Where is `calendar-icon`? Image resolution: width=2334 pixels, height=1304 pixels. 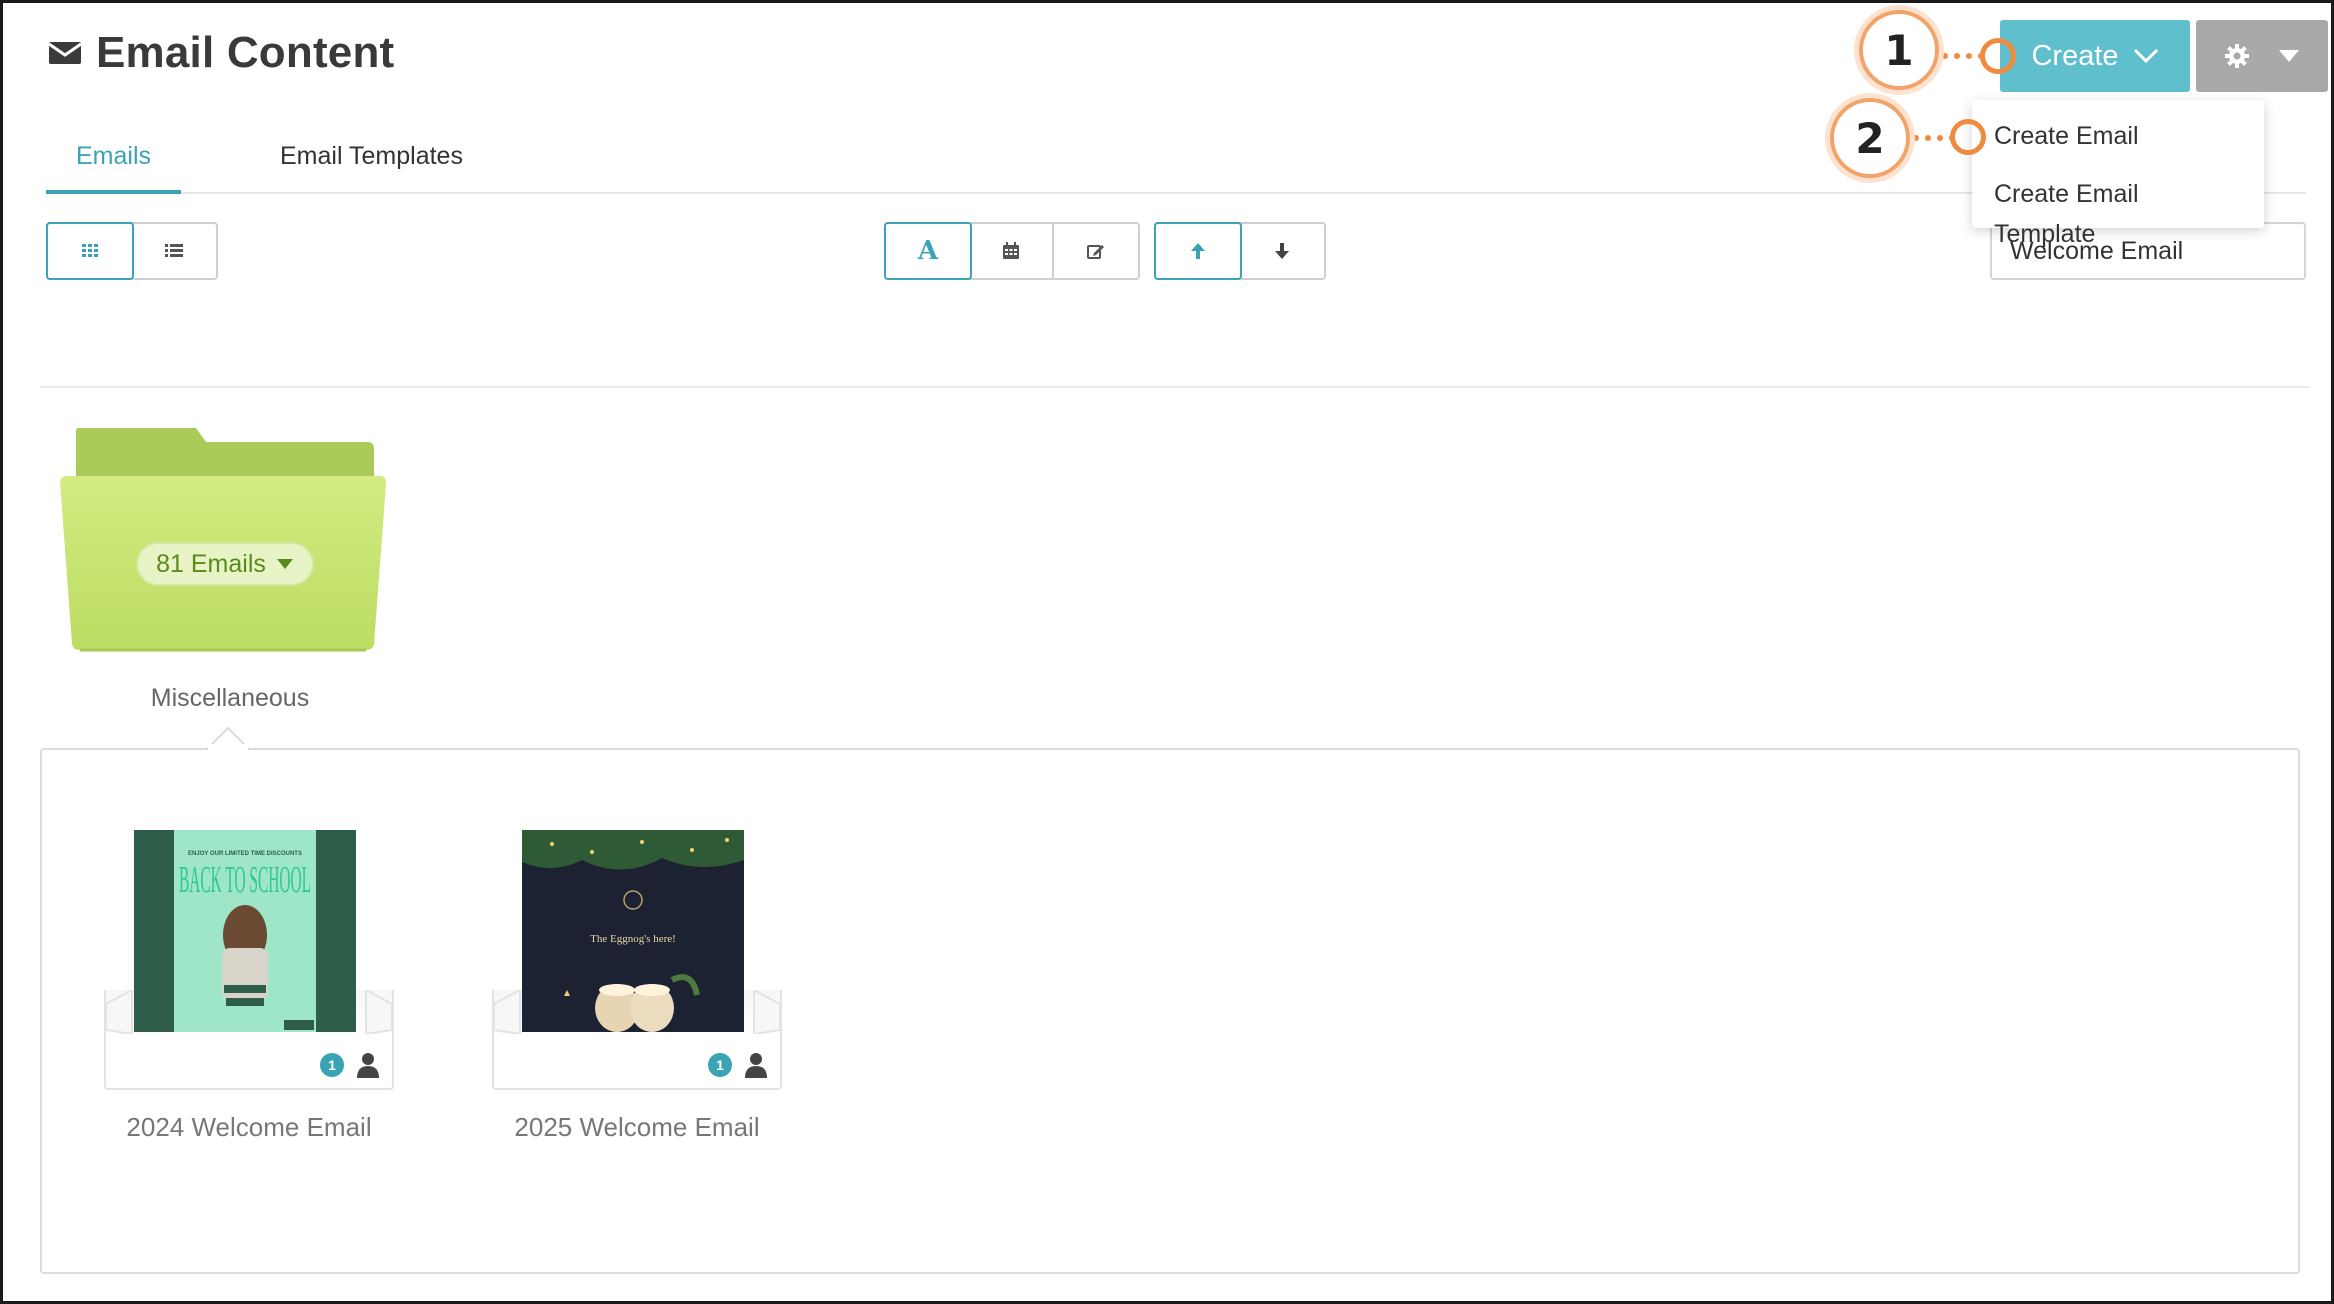 calendar-icon is located at coordinates (1011, 250).